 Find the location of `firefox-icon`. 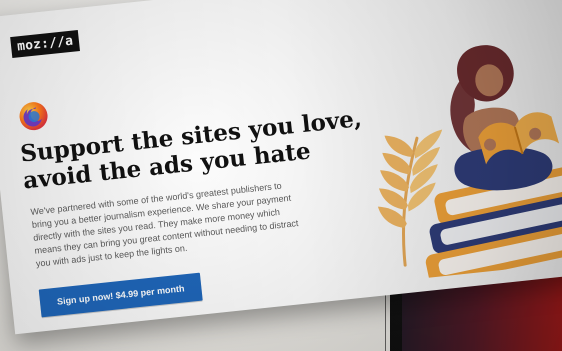

firefox-icon is located at coordinates (33, 116).